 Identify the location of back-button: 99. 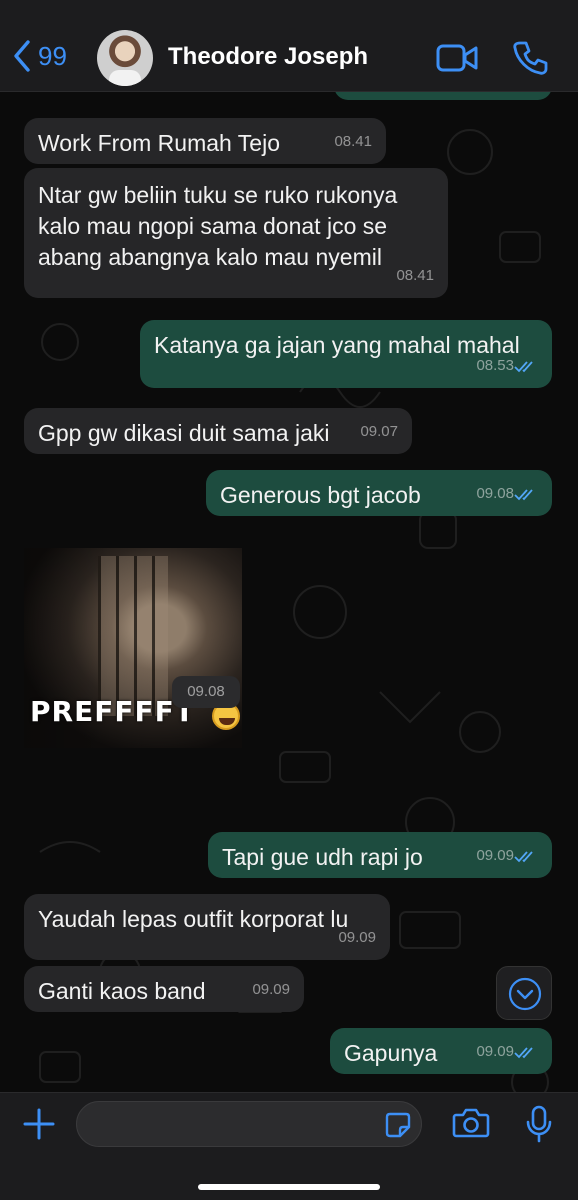
(38, 56).